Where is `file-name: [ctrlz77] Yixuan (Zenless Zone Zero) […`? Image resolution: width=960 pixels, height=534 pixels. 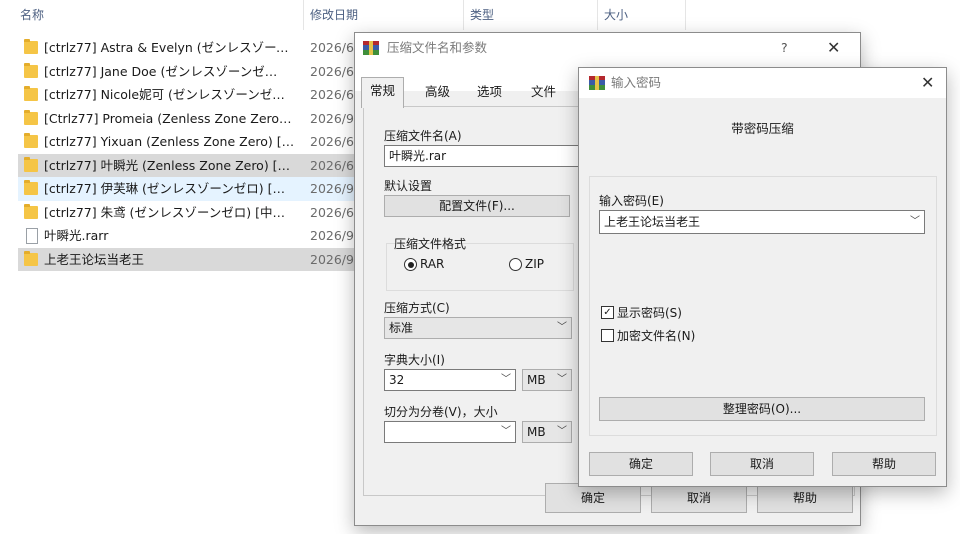
file-name: [ctrlz77] Yixuan (Zenless Zone Zero) [… is located at coordinates (169, 141).